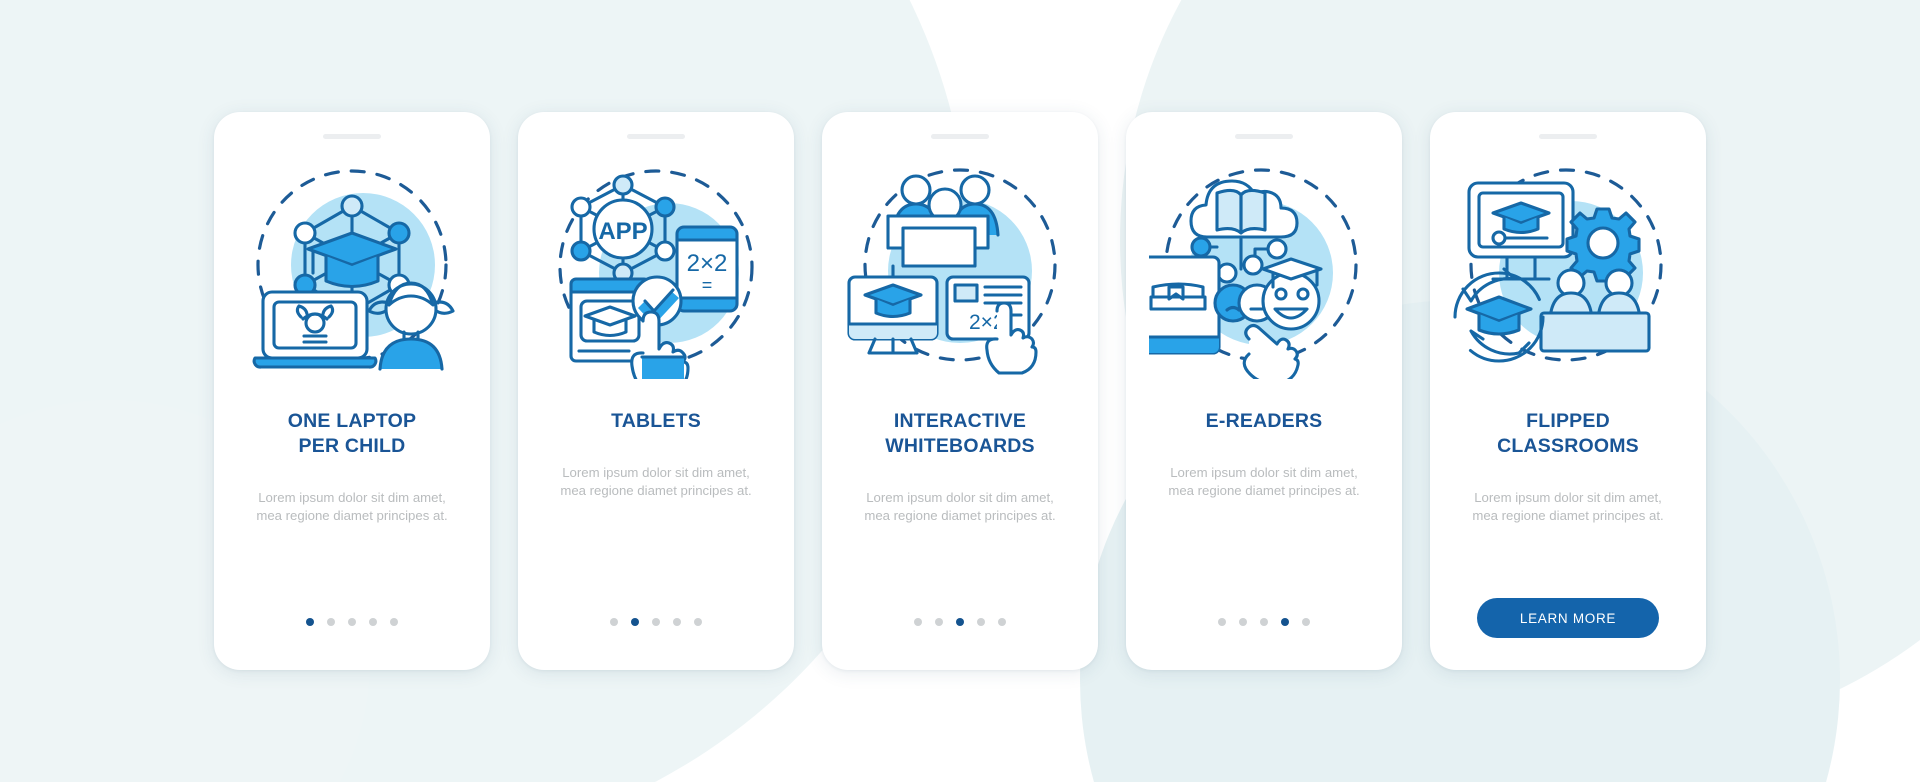 This screenshot has width=1920, height=782. What do you see at coordinates (960, 433) in the screenshot?
I see `card-title: INTERACTIVE WHITEBOARDS` at bounding box center [960, 433].